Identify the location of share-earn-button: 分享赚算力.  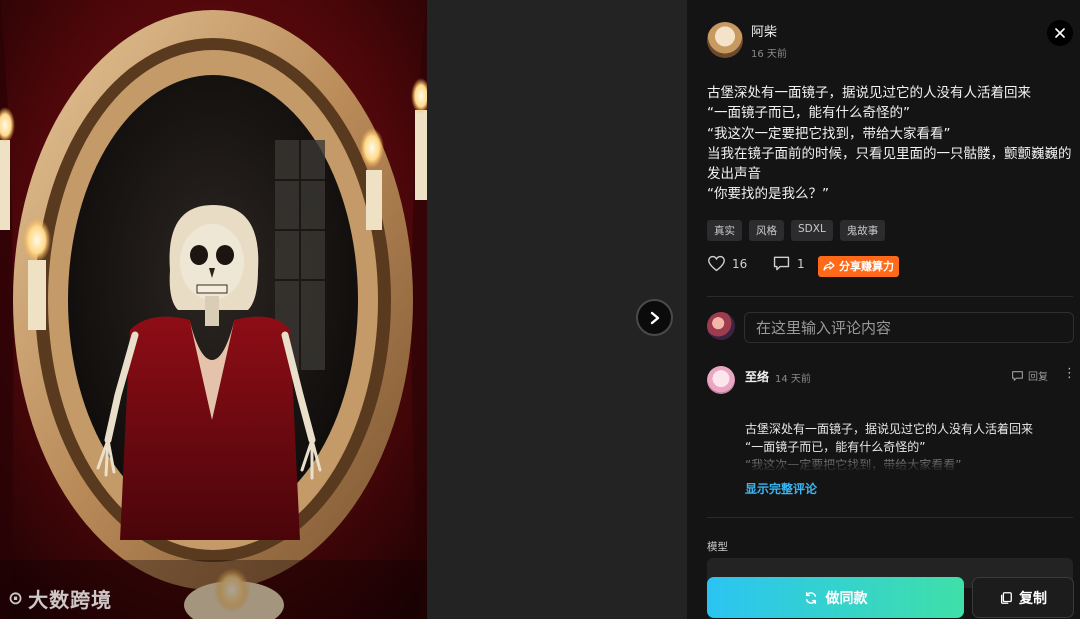
(858, 266).